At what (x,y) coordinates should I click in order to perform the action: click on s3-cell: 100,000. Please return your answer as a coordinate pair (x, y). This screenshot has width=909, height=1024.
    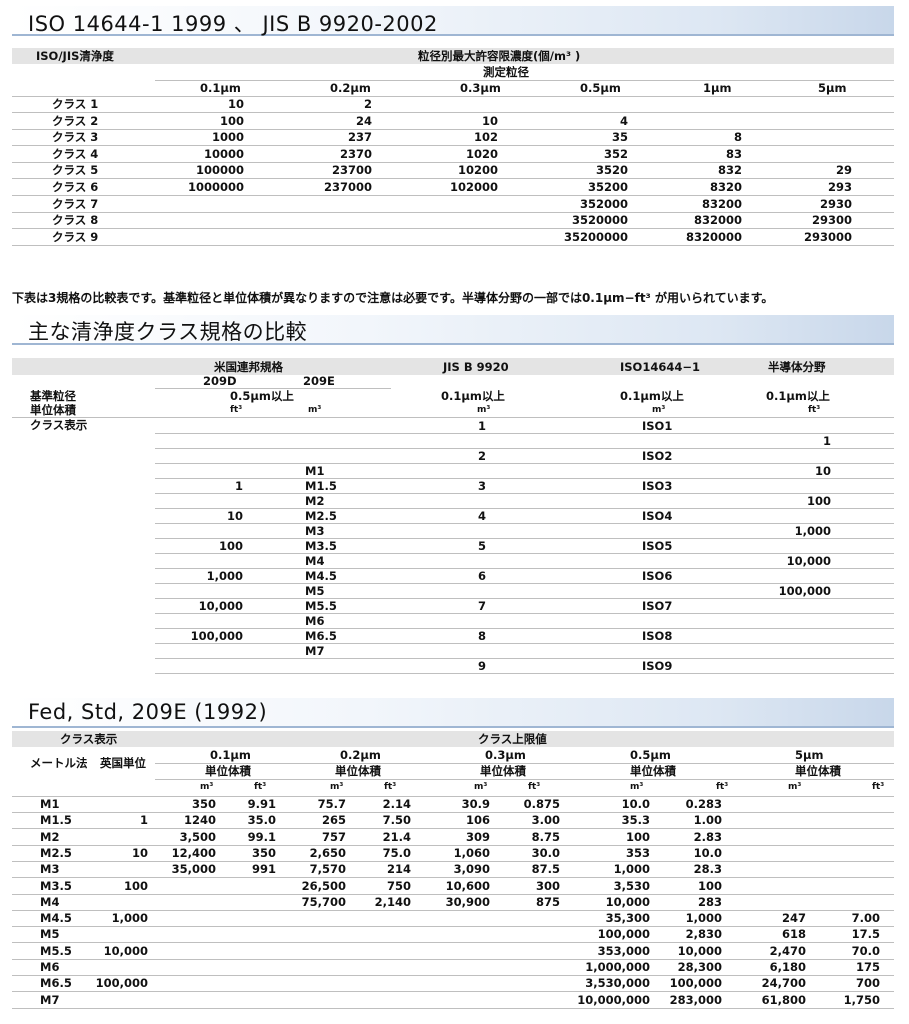
    Looking at the image, I should click on (623, 934).